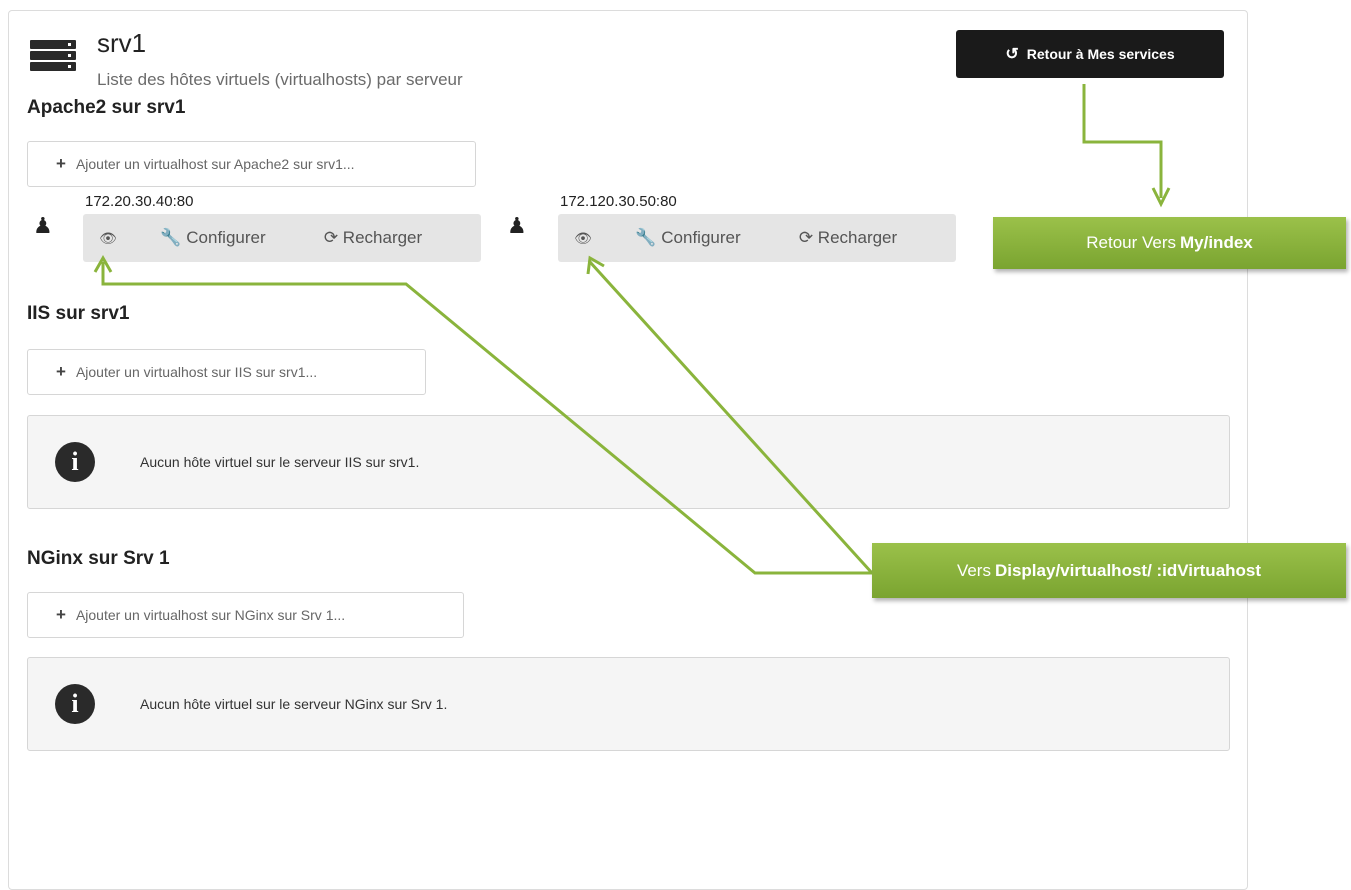 The image size is (1351, 890). Describe the element at coordinates (1100, 54) in the screenshot. I see `back-button-label: Retour à Mes services` at that location.